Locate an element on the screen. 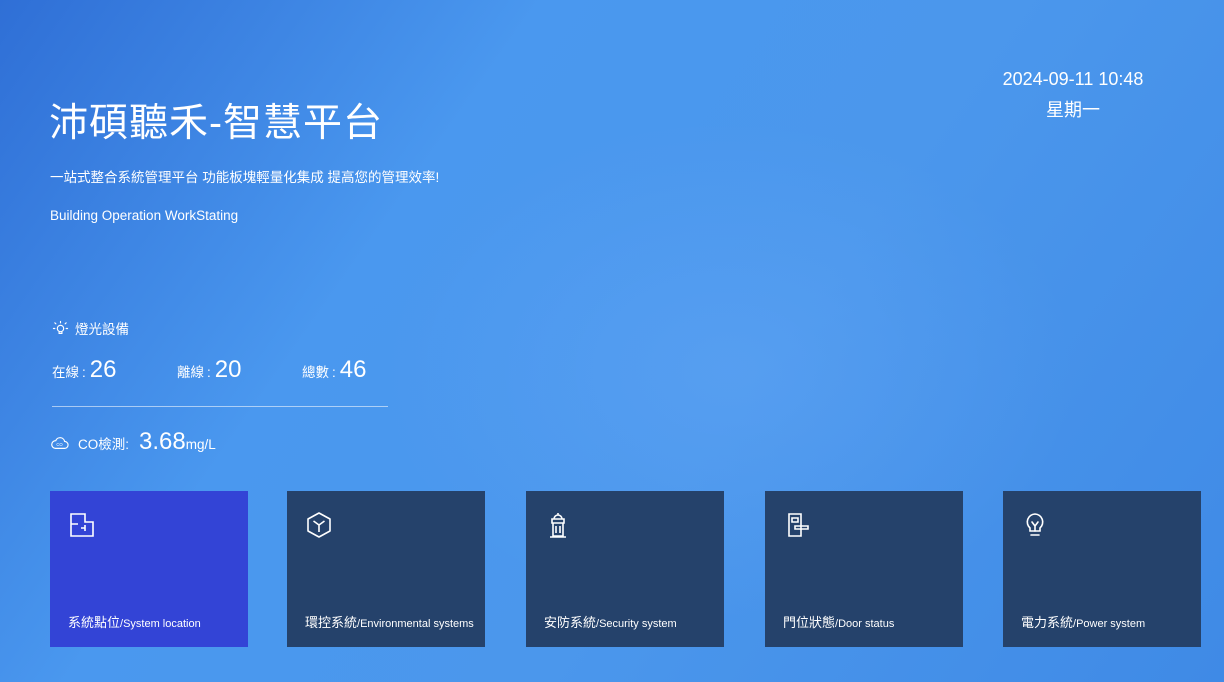  card-label: 環控系統/Environmental systems is located at coordinates (389, 621).